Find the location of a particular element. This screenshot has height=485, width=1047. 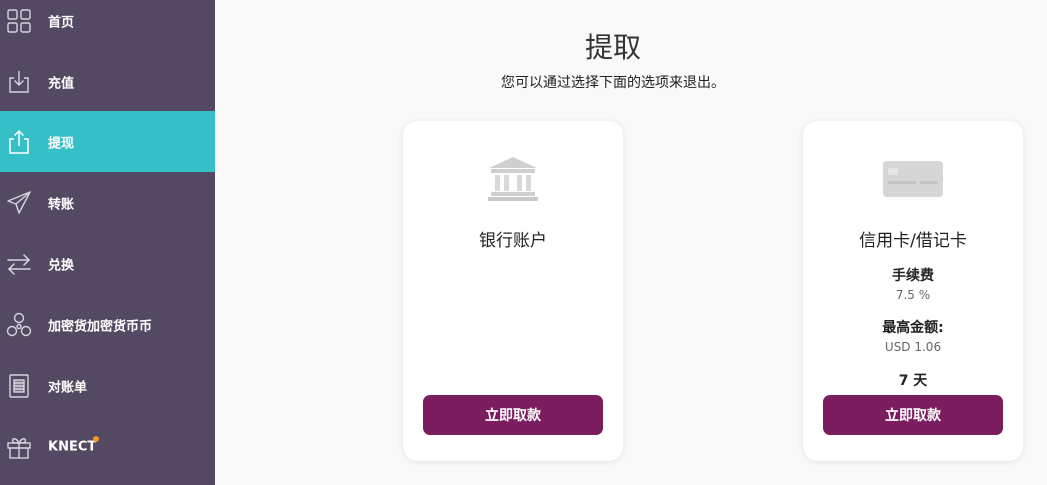

credit-card-icon is located at coordinates (913, 179).